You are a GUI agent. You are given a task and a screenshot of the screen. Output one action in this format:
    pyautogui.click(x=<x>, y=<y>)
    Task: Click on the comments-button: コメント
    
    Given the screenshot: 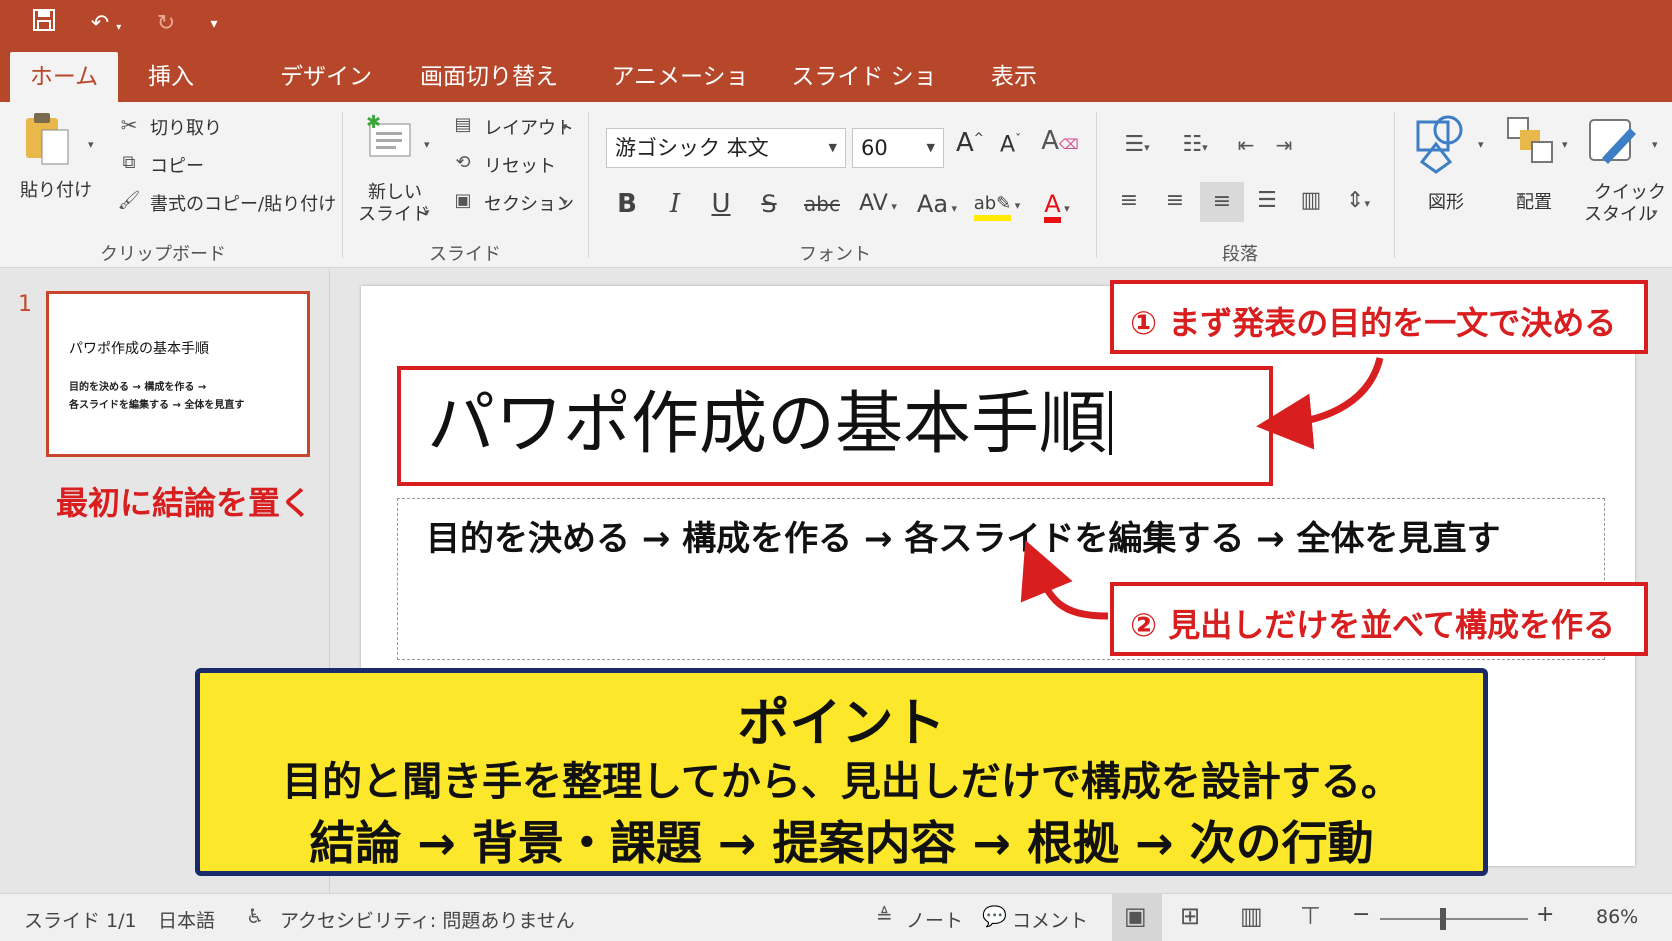 What is the action you would take?
    pyautogui.click(x=1050, y=919)
    